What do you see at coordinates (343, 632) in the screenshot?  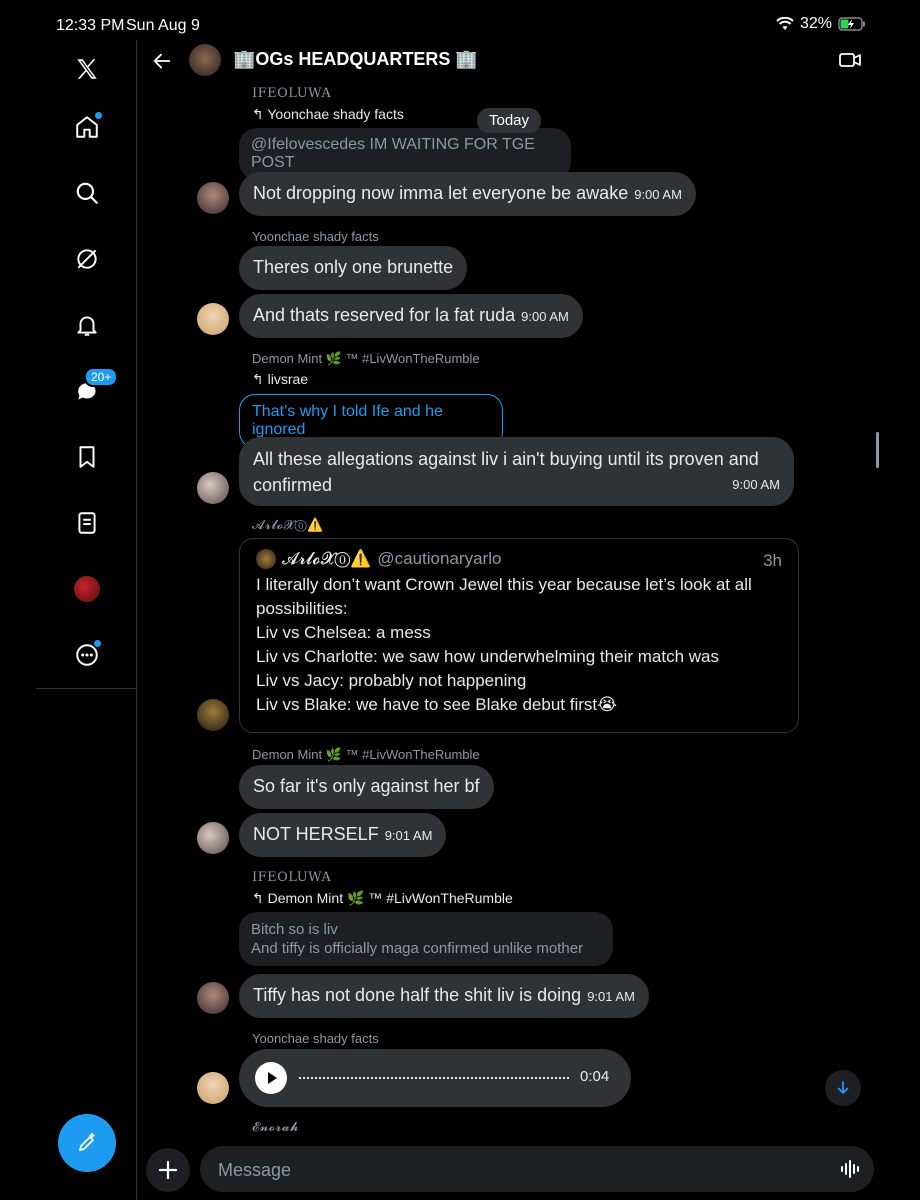 I see `post-line: Liv vs Chelsea: a mess` at bounding box center [343, 632].